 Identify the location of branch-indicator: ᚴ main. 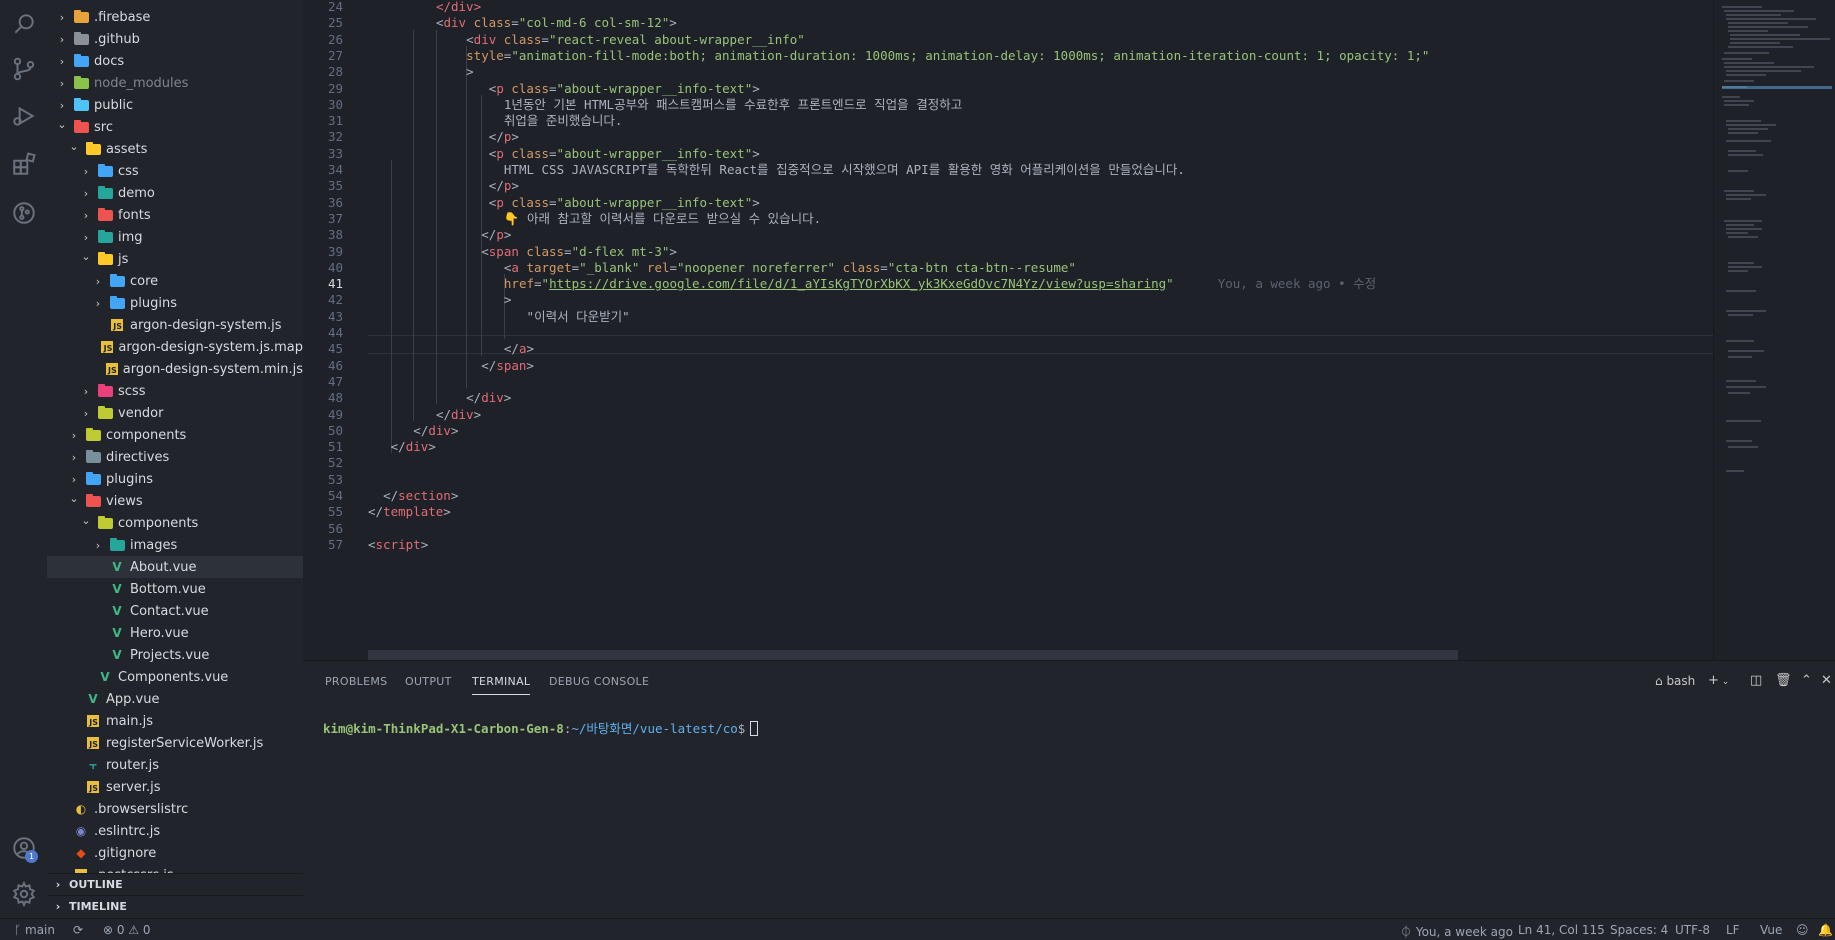
(34, 930).